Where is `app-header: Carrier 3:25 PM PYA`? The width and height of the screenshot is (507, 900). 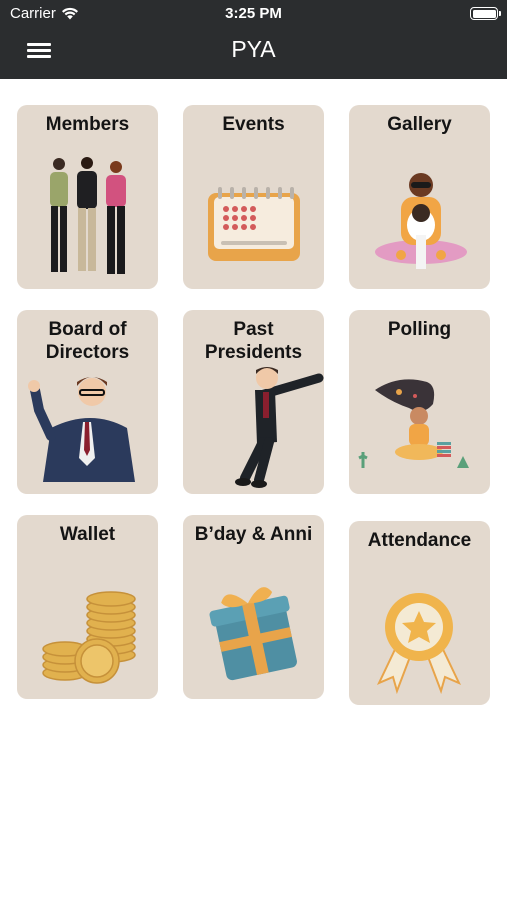
app-header: Carrier 3:25 PM PYA is located at coordinates (253, 39).